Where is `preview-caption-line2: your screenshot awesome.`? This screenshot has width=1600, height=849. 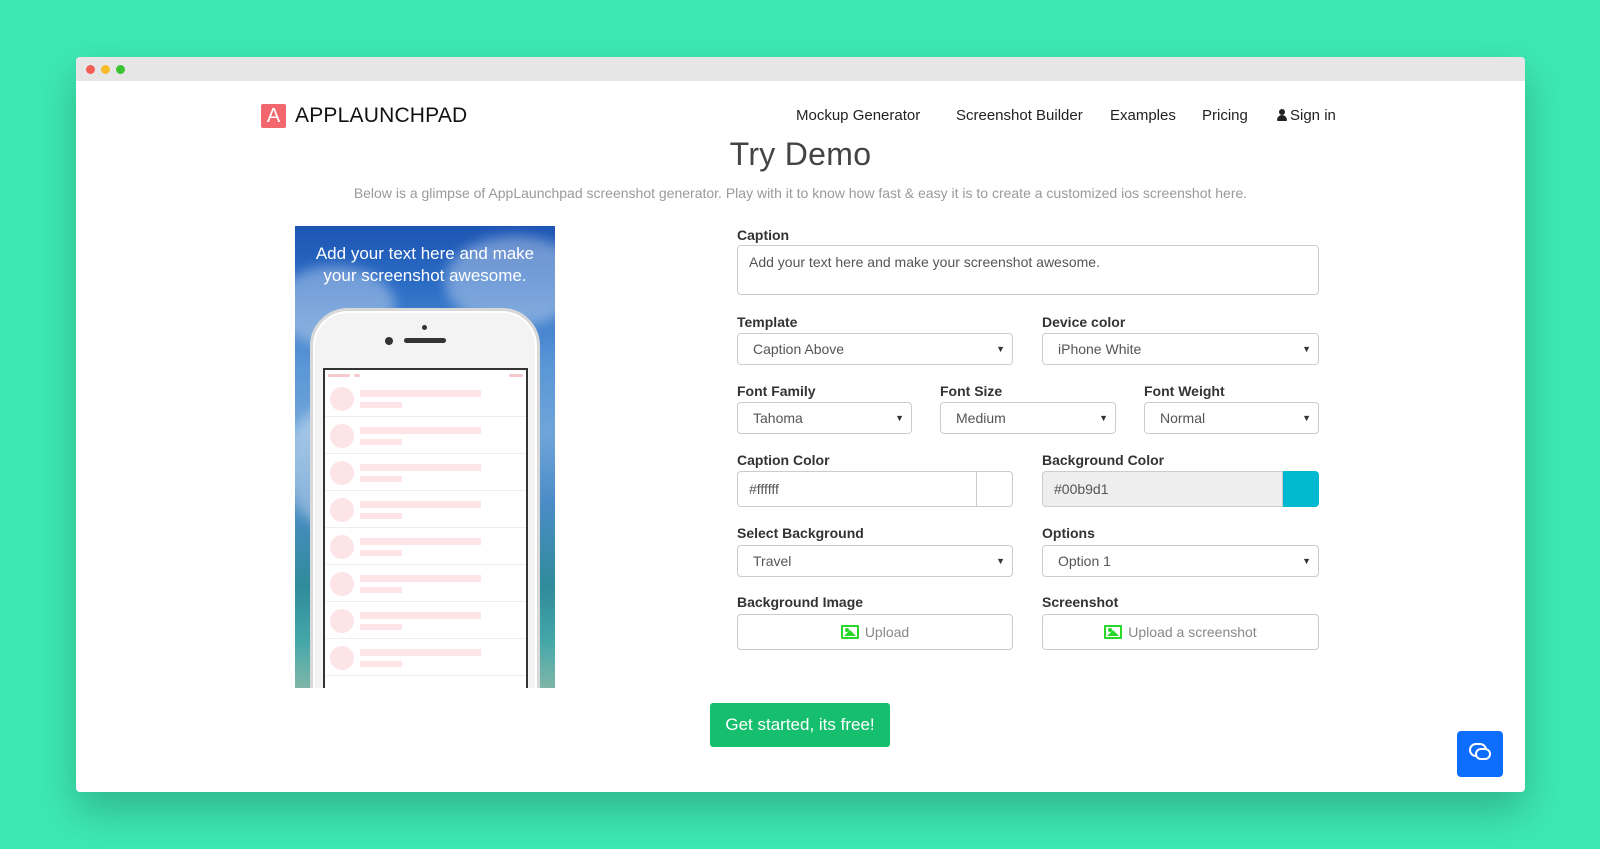 preview-caption-line2: your screenshot awesome. is located at coordinates (425, 275).